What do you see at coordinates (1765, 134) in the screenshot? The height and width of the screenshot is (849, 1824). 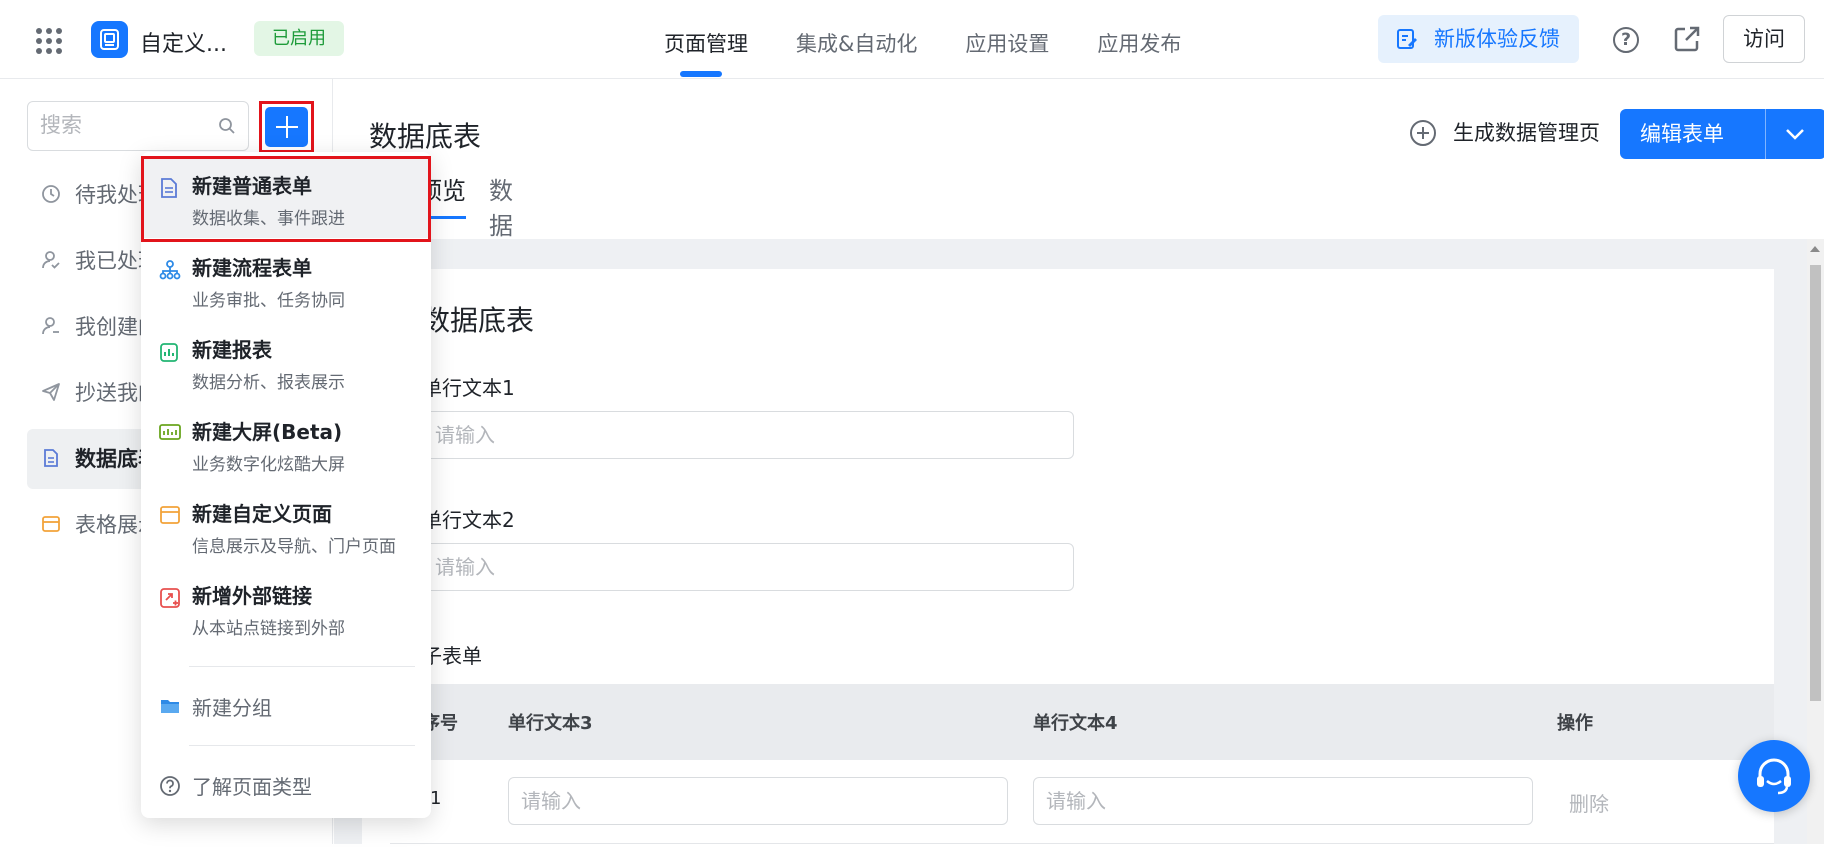 I see `button-separator` at bounding box center [1765, 134].